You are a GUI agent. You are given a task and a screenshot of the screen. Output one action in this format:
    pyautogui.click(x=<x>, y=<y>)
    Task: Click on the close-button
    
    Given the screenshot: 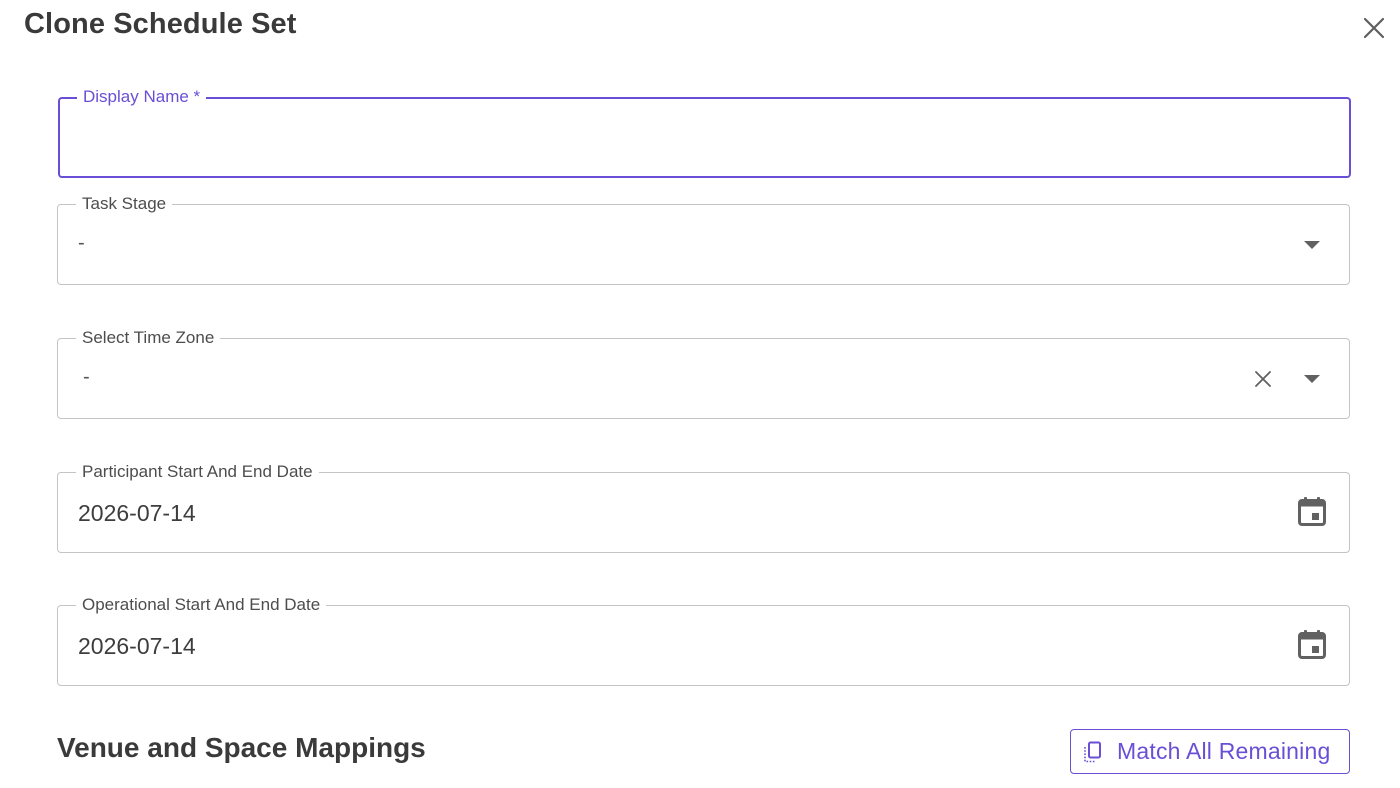 What is the action you would take?
    pyautogui.click(x=1374, y=28)
    